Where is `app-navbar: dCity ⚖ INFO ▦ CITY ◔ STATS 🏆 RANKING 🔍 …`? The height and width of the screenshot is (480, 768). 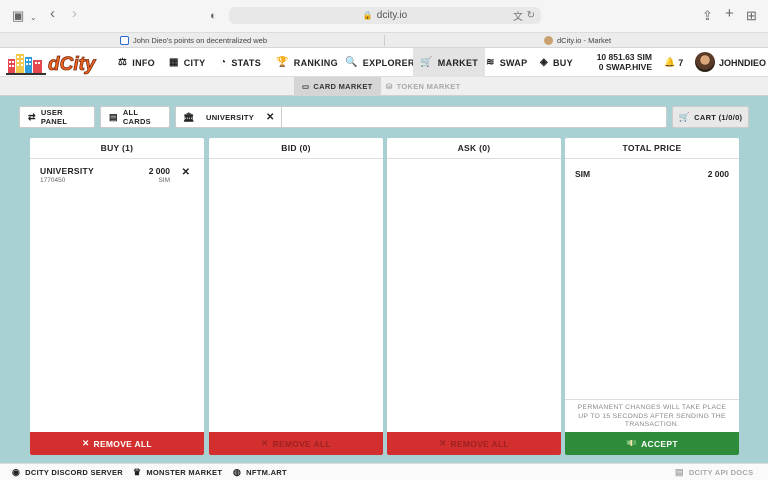 app-navbar: dCity ⚖ INFO ▦ CITY ◔ STATS 🏆 RANKING 🔍 … is located at coordinates (384, 62).